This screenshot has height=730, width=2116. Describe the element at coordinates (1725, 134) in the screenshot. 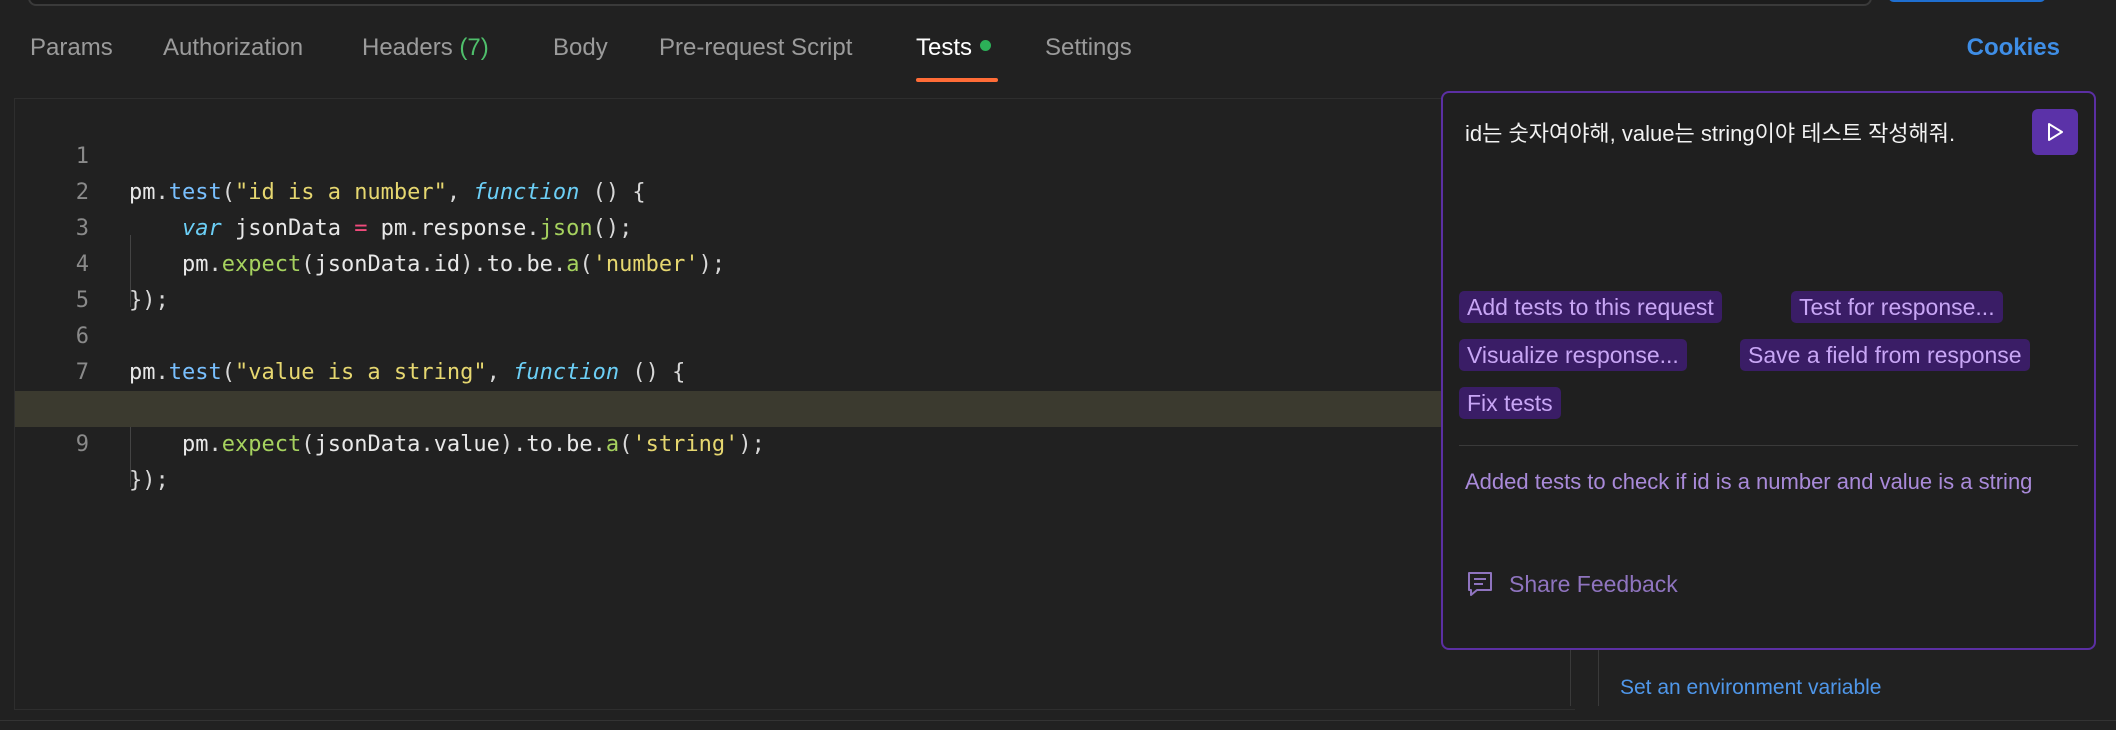

I see `ai-prompt-input: id는 숫자여야해, value는 string이야 테스트 작성해줘.` at that location.